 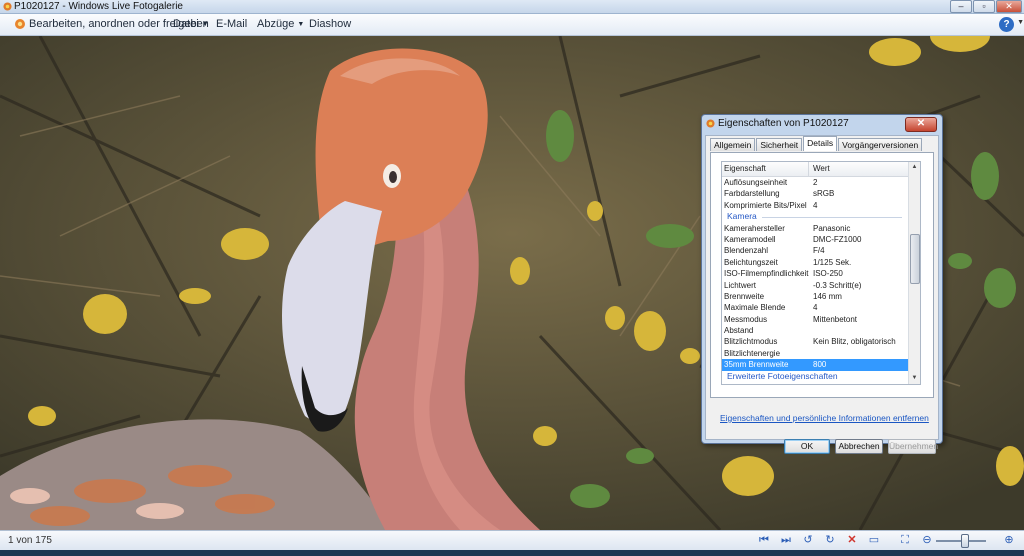 I want to click on column-separator, so click(x=808, y=169).